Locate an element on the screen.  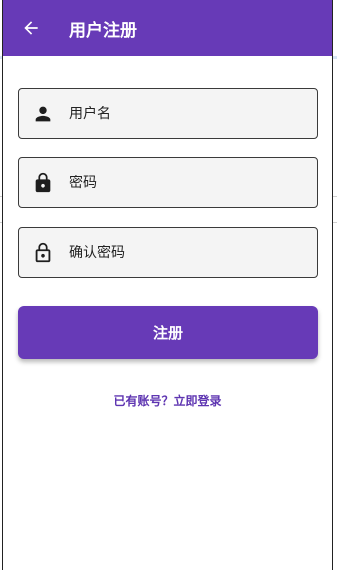
register-button: 注册 is located at coordinates (168, 332).